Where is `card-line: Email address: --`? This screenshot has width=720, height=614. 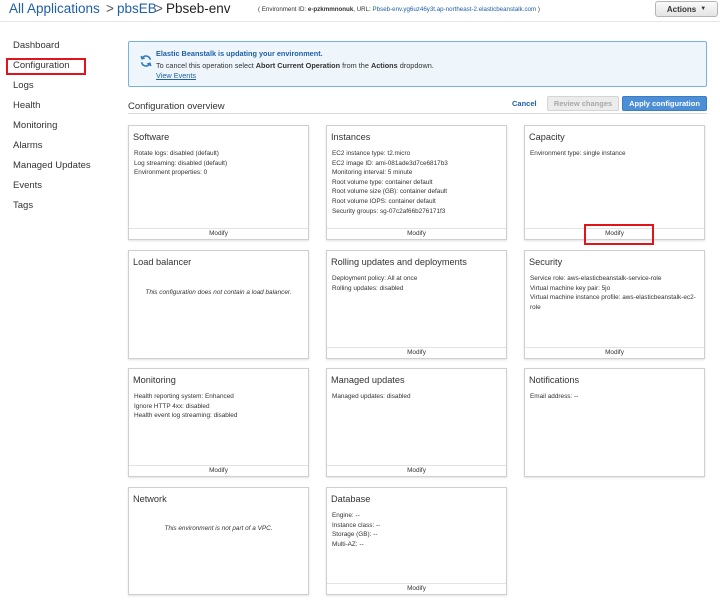
card-line: Email address: -- is located at coordinates (554, 396).